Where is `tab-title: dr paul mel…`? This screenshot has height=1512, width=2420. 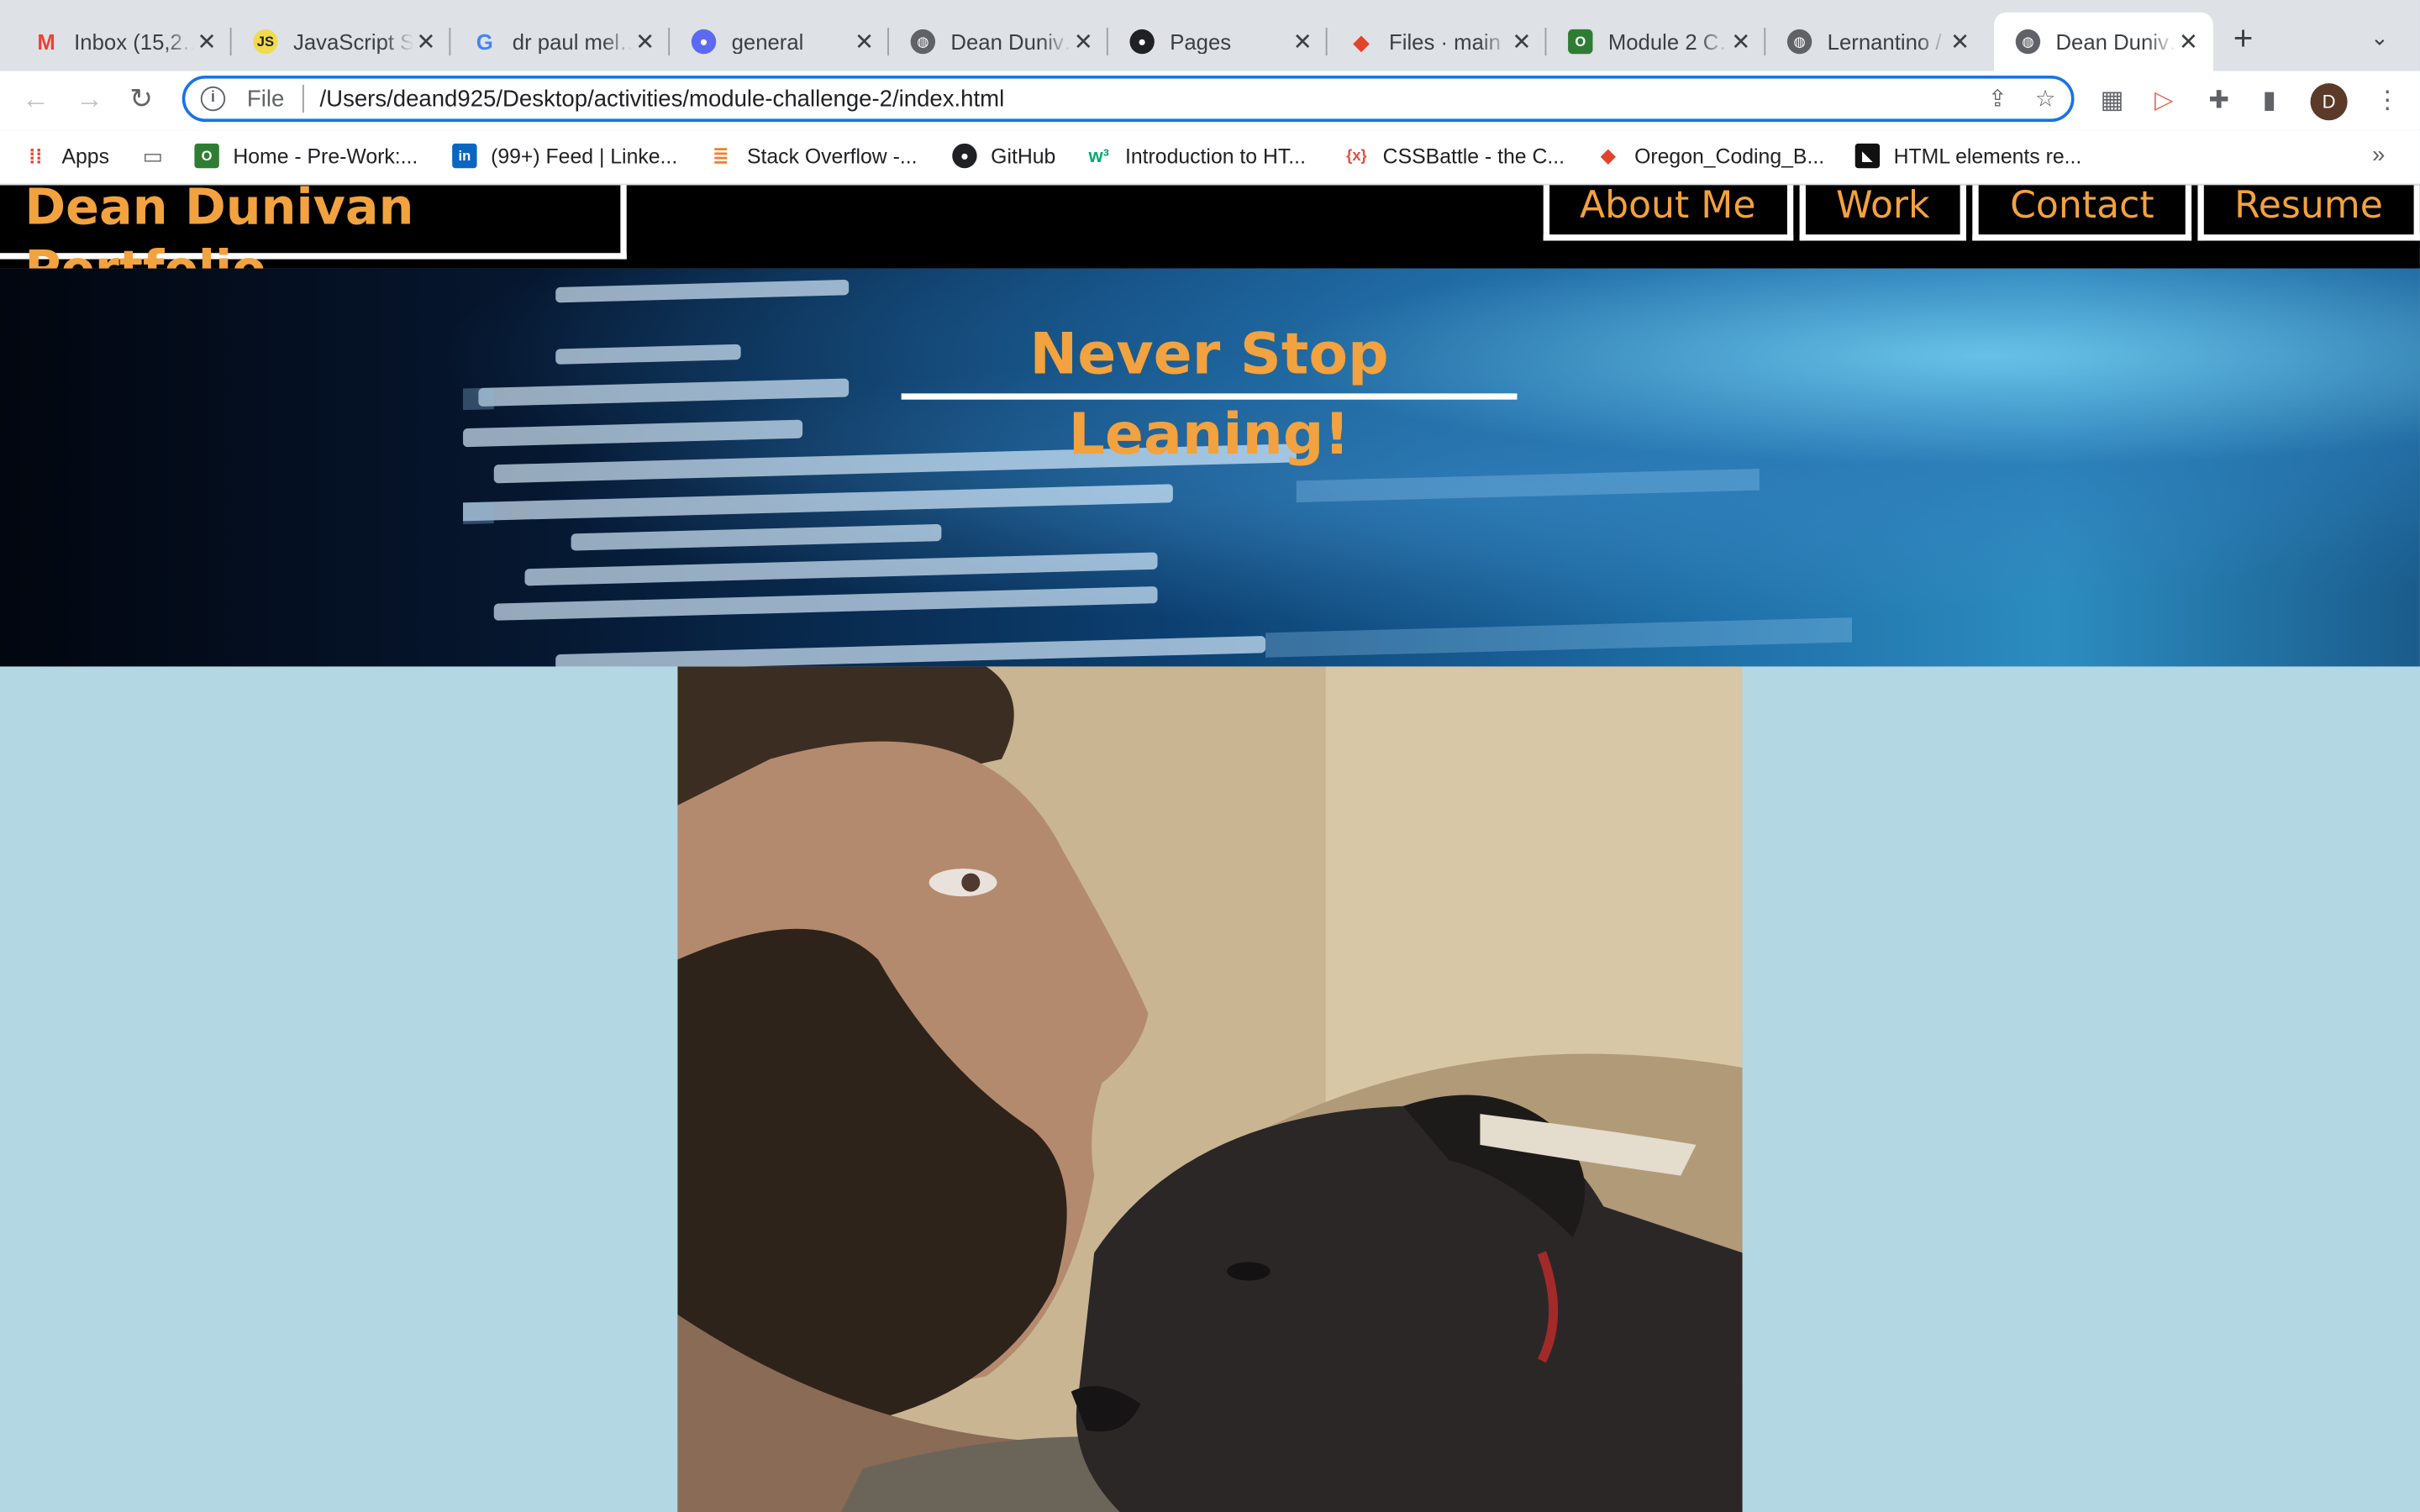 tab-title: dr paul mel… is located at coordinates (573, 42).